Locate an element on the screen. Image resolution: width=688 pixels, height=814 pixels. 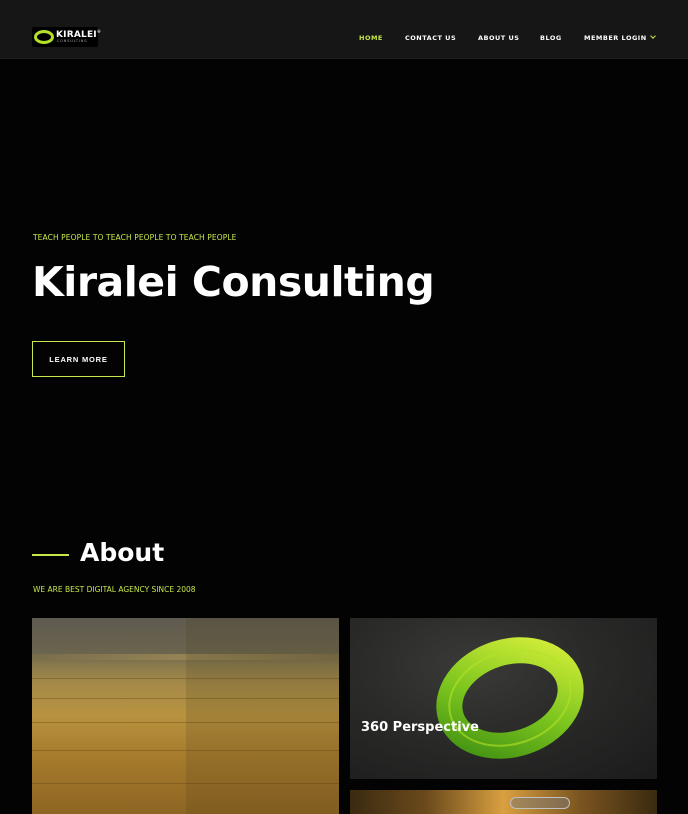
green-ring-graphic is located at coordinates (510, 698).